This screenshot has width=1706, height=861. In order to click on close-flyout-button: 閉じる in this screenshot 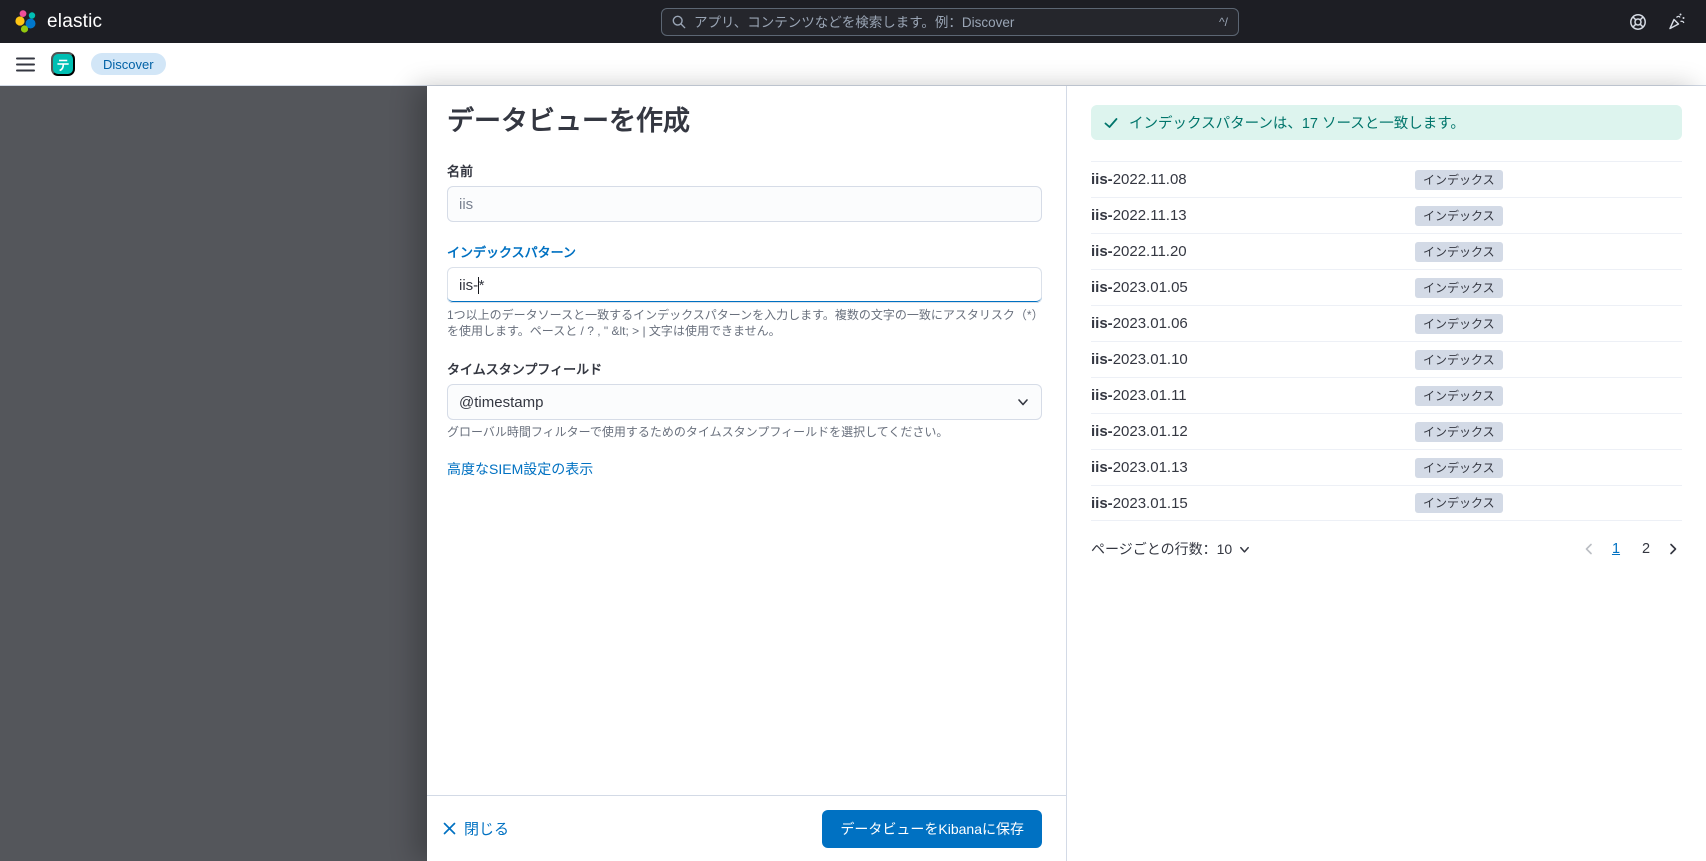, I will do `click(476, 828)`.